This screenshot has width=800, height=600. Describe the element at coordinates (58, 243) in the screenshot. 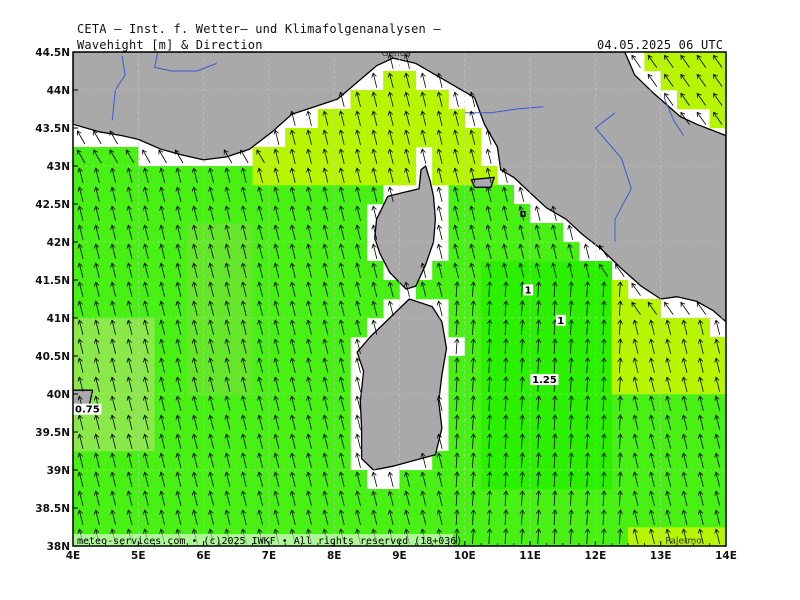

I see `y-tick-label: 42N` at that location.